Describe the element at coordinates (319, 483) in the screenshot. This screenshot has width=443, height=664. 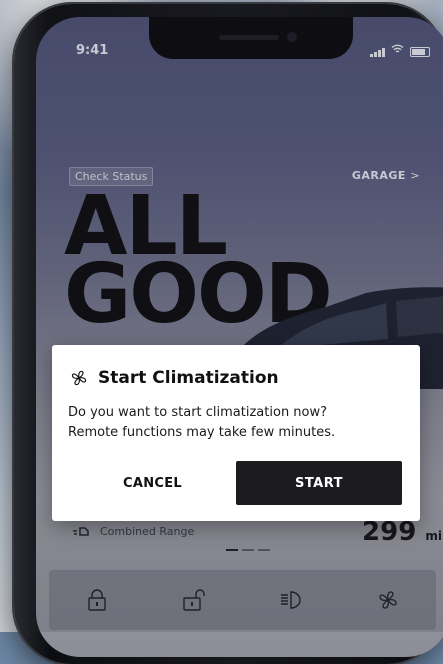
I see `start-button: START` at that location.